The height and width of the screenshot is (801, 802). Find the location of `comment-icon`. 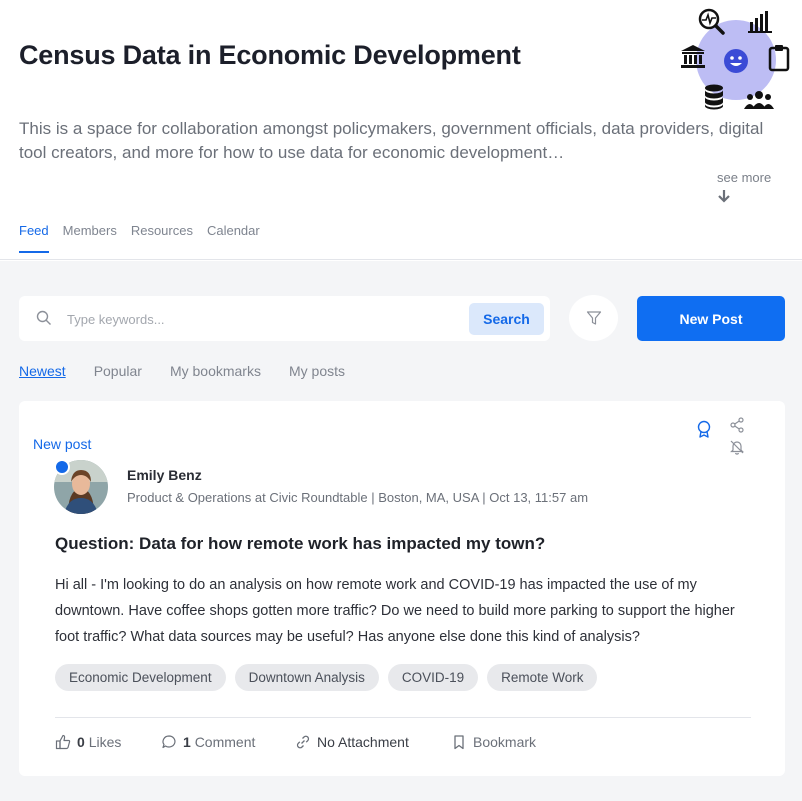

comment-icon is located at coordinates (169, 742).